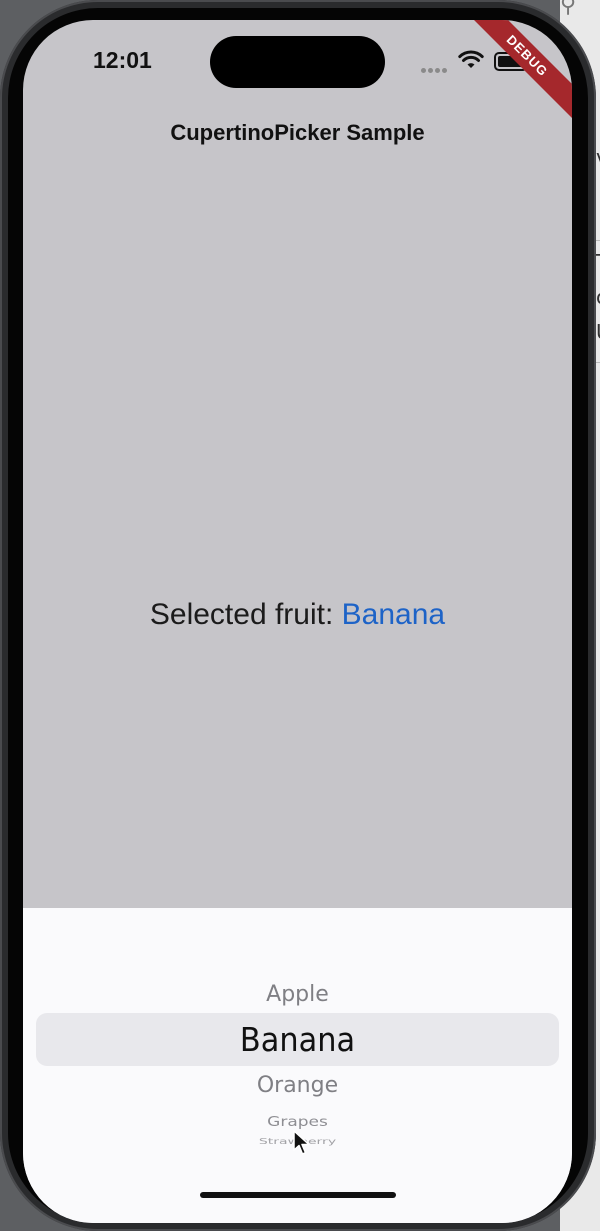 The height and width of the screenshot is (1231, 600). Describe the element at coordinates (471, 59) in the screenshot. I see `wifi-icon` at that location.